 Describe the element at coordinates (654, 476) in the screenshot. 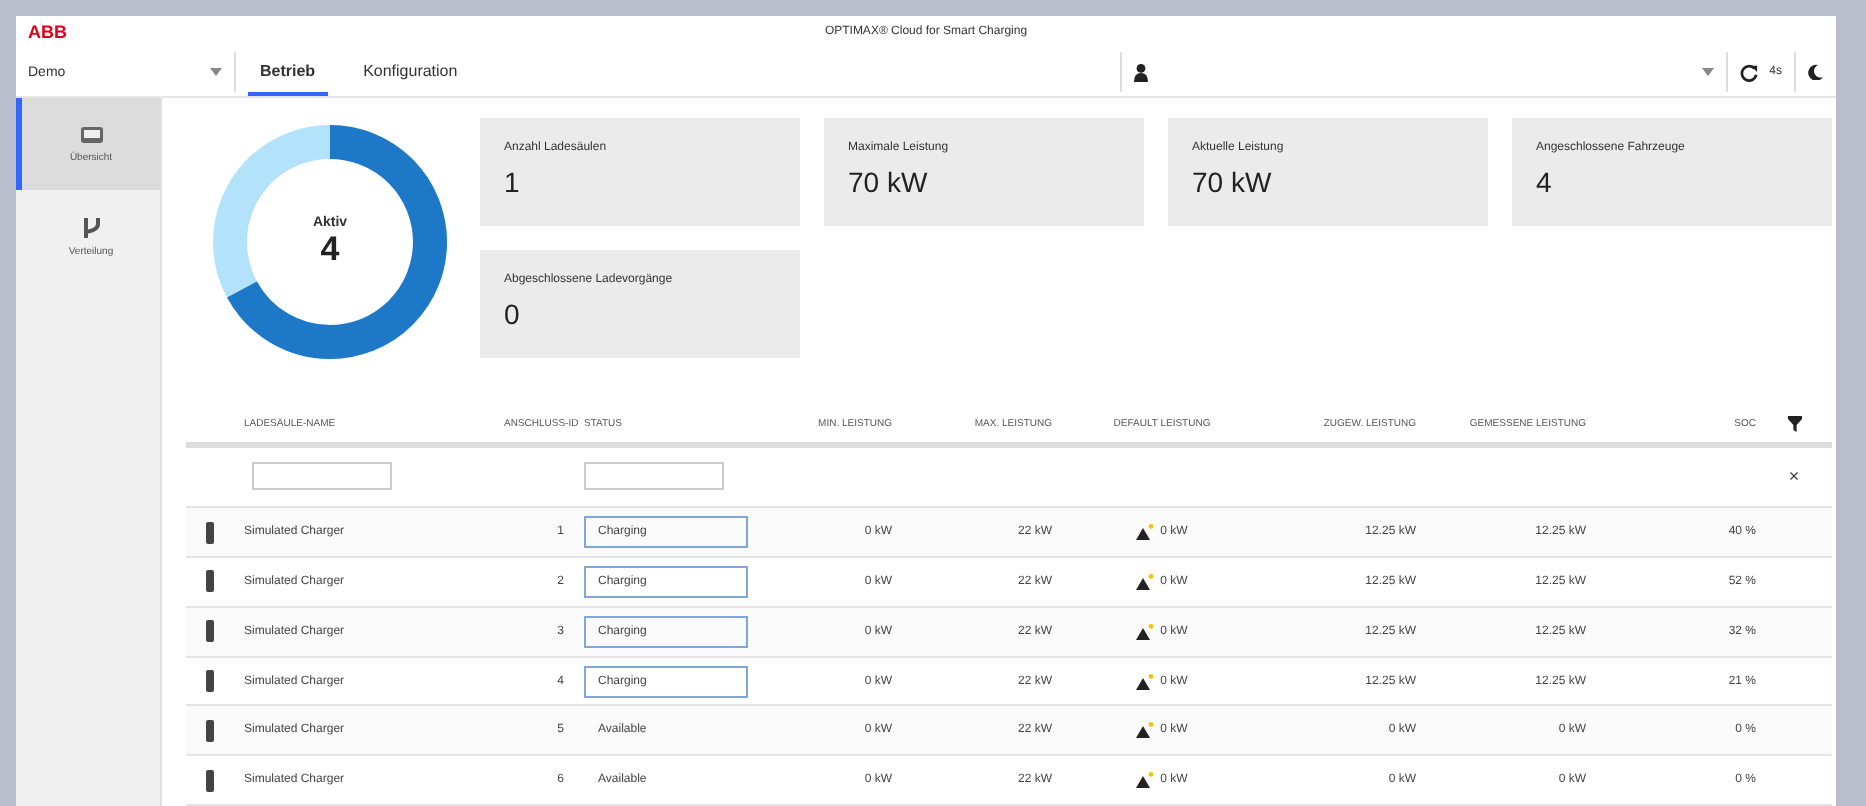

I see `status-filter-field` at that location.